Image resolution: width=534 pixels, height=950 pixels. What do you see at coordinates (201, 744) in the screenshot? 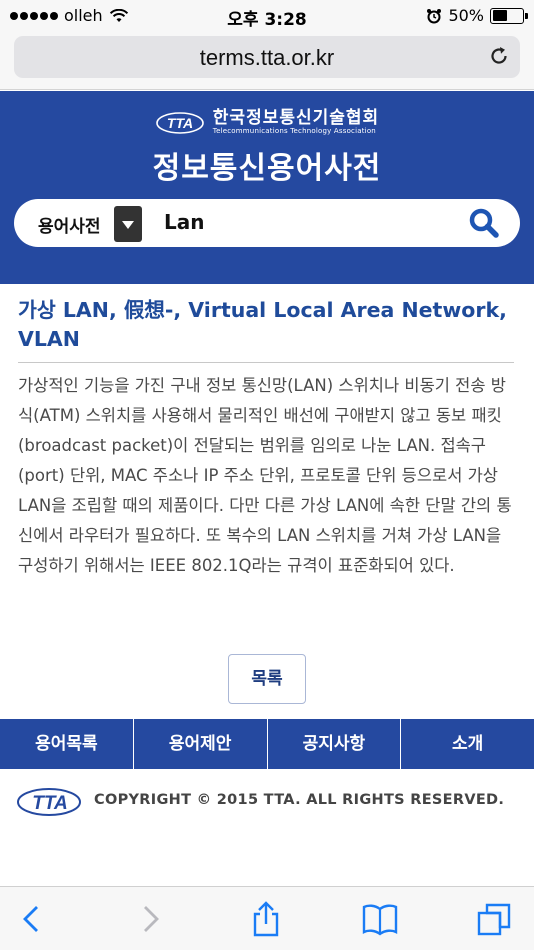
I see `nav-item-term-proposal: 용어제안` at bounding box center [201, 744].